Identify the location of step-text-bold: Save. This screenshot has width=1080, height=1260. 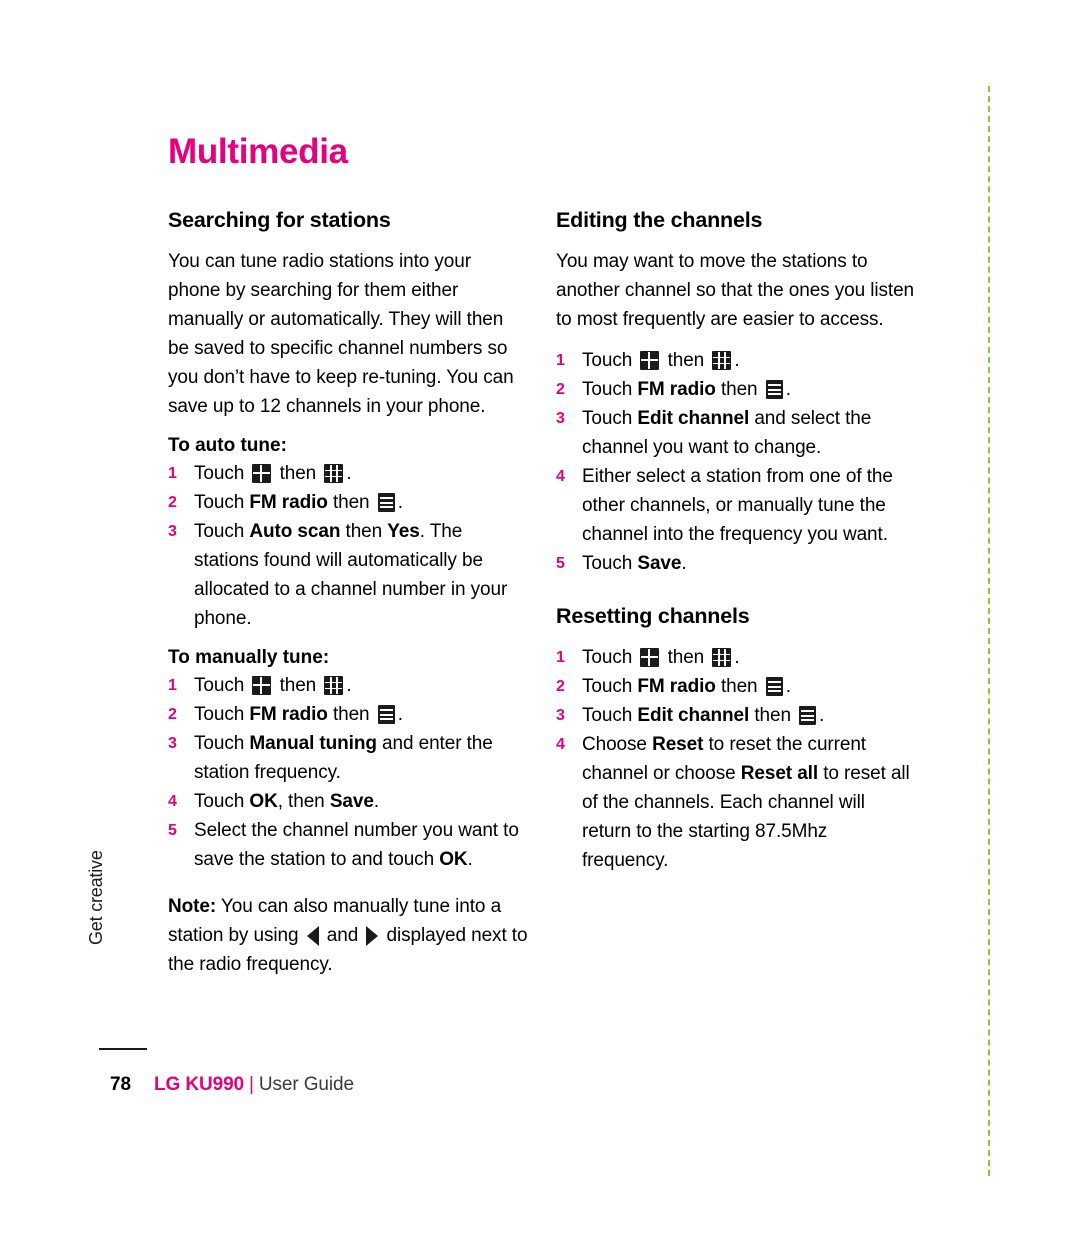
(659, 563).